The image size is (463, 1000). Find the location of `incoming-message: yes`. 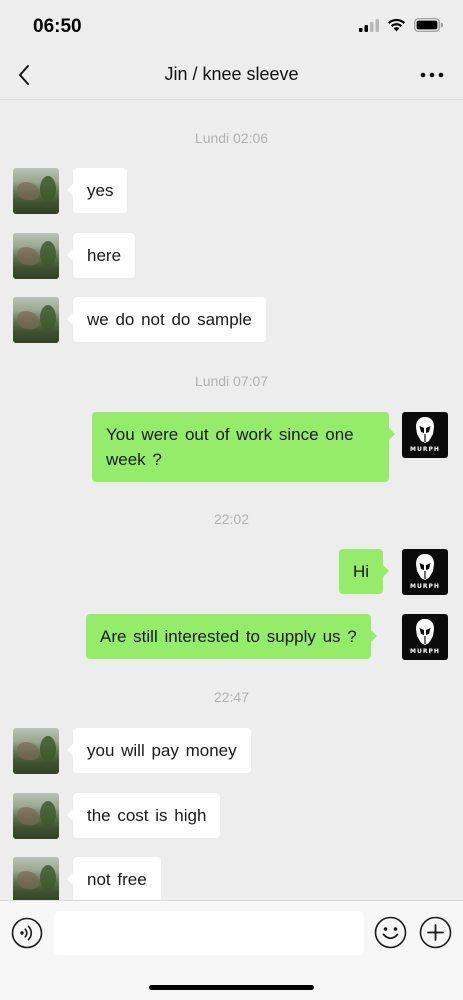

incoming-message: yes is located at coordinates (97, 190).